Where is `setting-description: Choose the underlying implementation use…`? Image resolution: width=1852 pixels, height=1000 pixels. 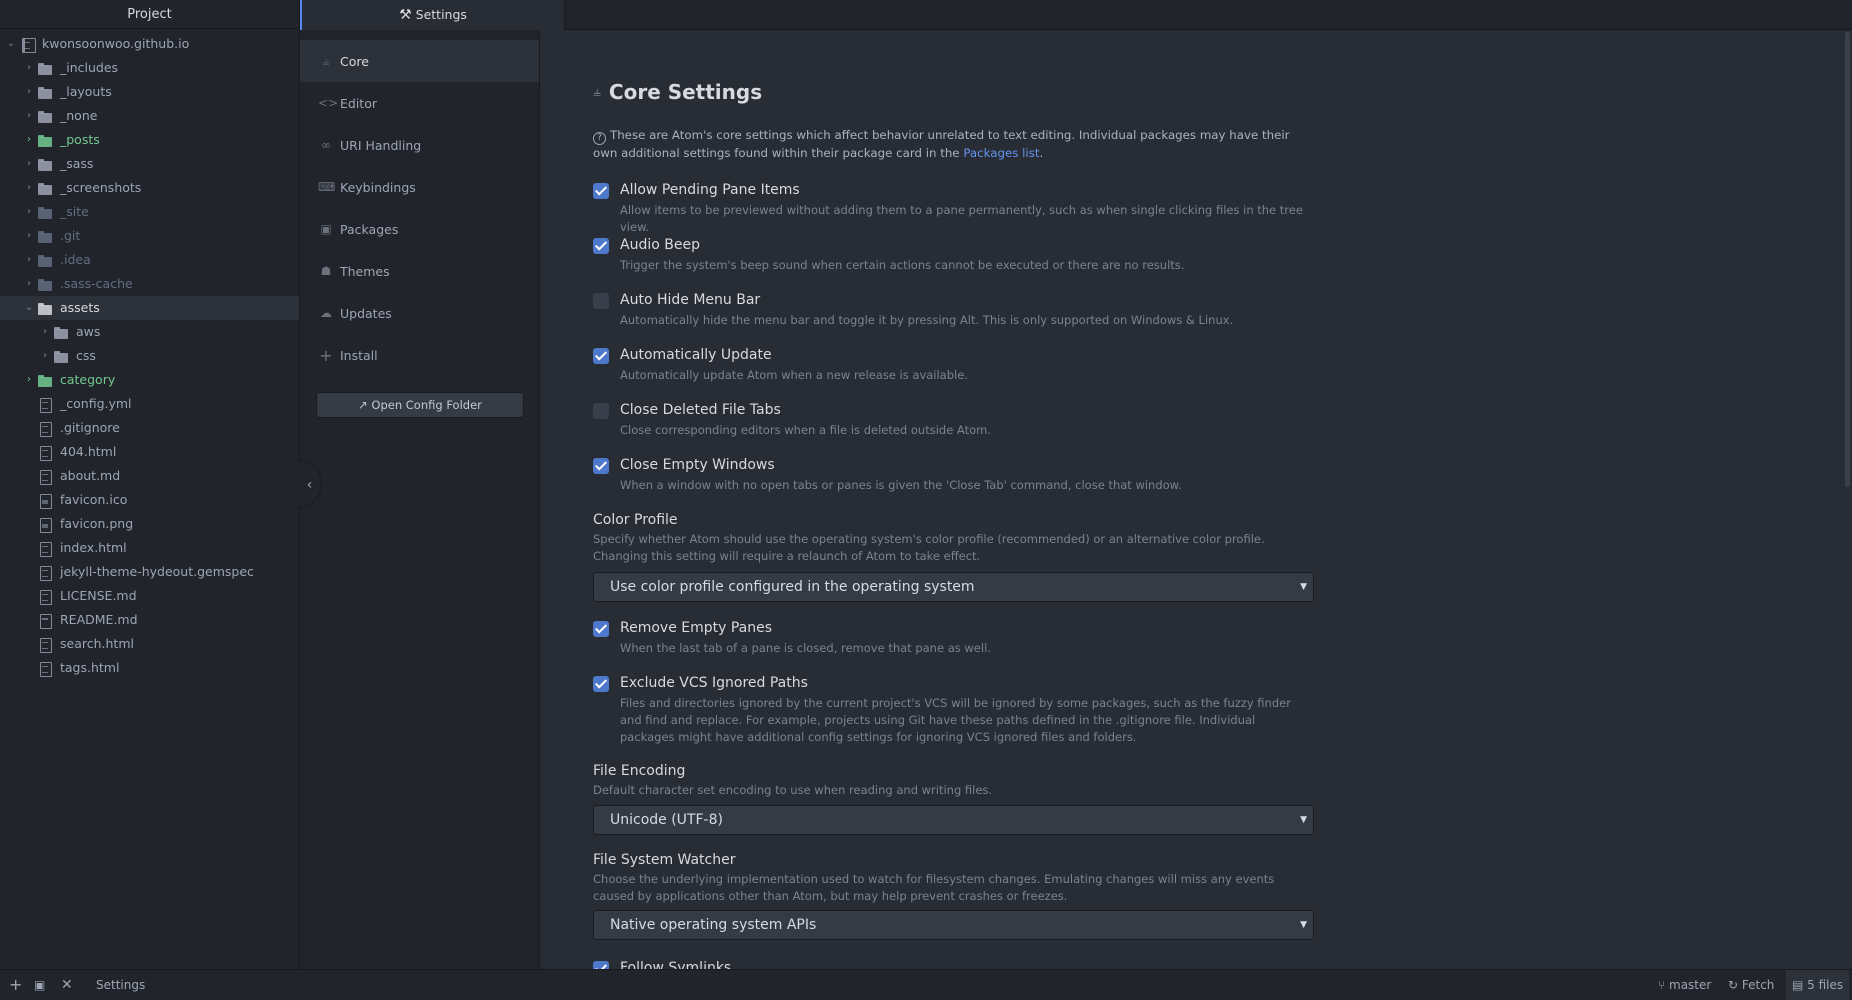 setting-description: Choose the underlying implementation use… is located at coordinates (934, 887).